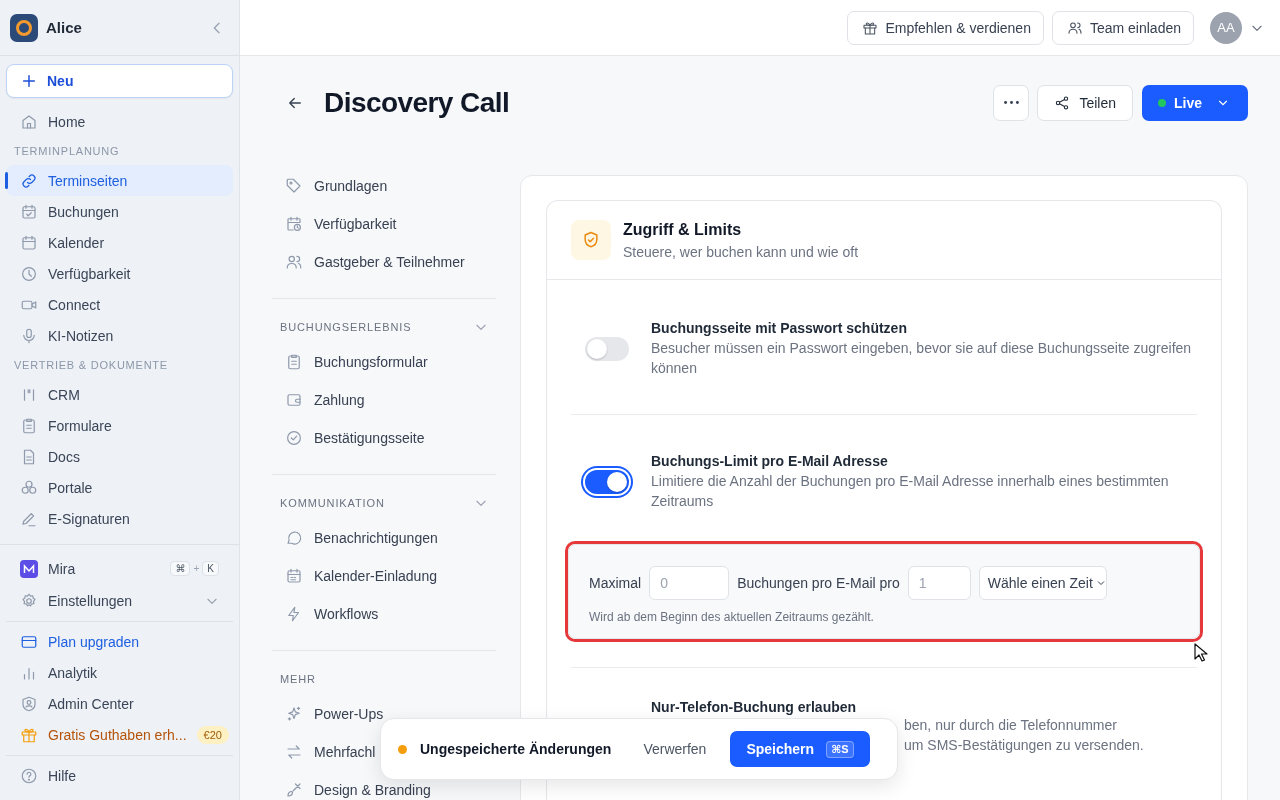  I want to click on workspace-name: Alice, so click(64, 27).